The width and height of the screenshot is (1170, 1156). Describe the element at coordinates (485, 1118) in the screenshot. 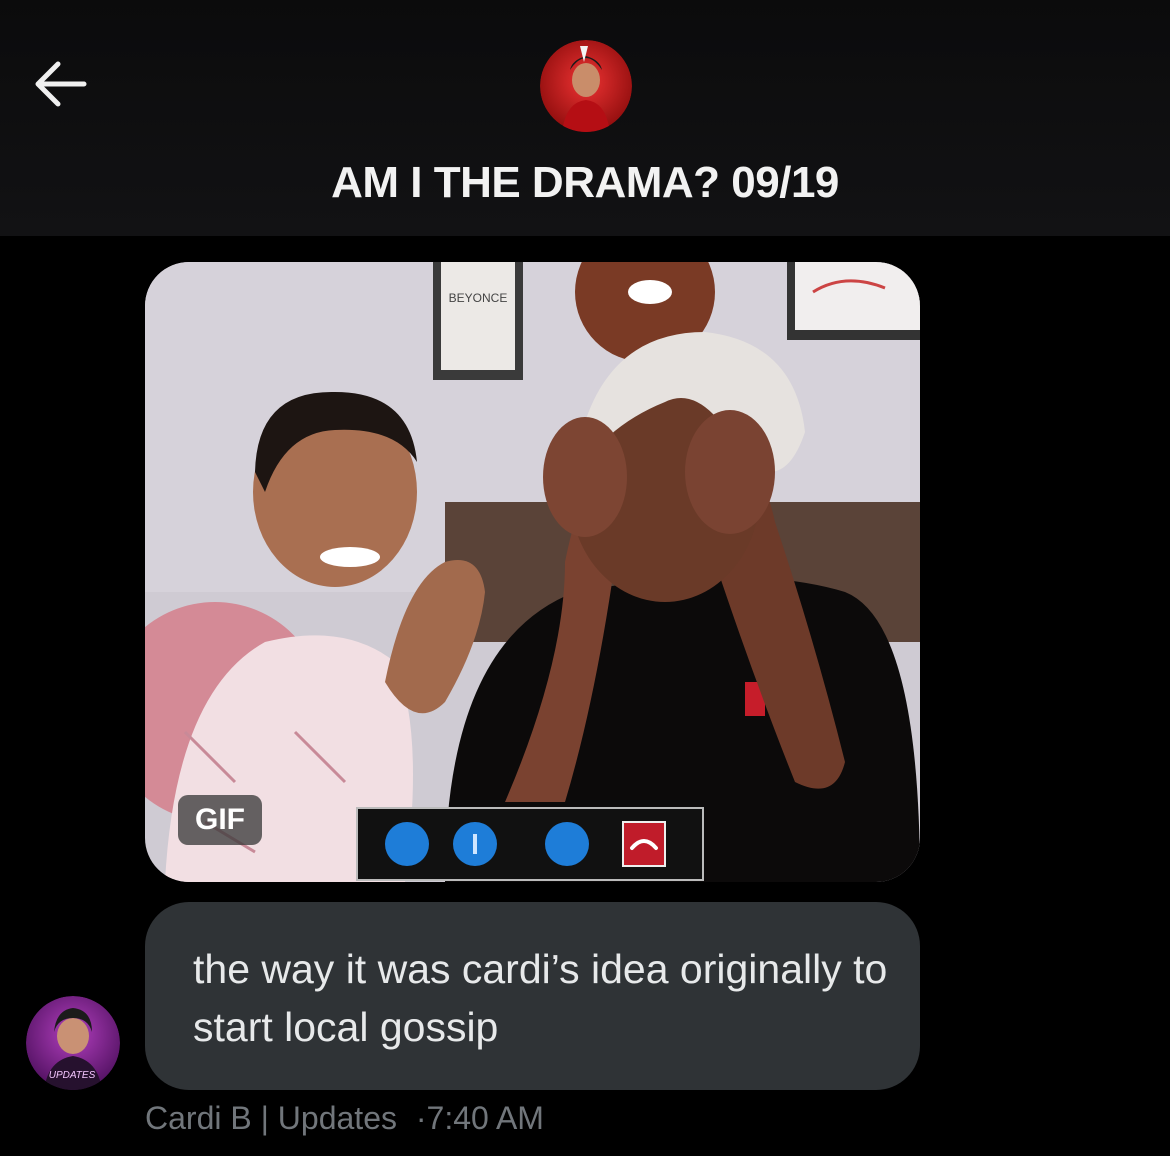

I see `message-time: 7:40 AM` at that location.